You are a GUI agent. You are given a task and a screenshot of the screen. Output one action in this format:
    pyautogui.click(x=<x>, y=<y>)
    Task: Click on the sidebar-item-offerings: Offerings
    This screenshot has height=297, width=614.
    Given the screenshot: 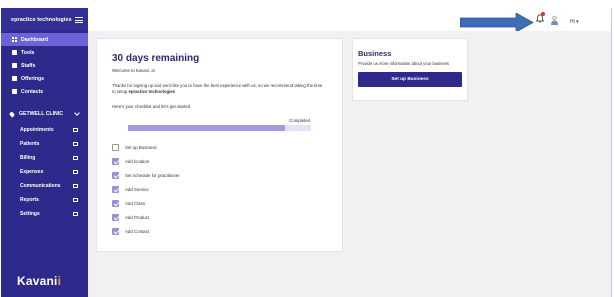 What is the action you would take?
    pyautogui.click(x=44, y=78)
    